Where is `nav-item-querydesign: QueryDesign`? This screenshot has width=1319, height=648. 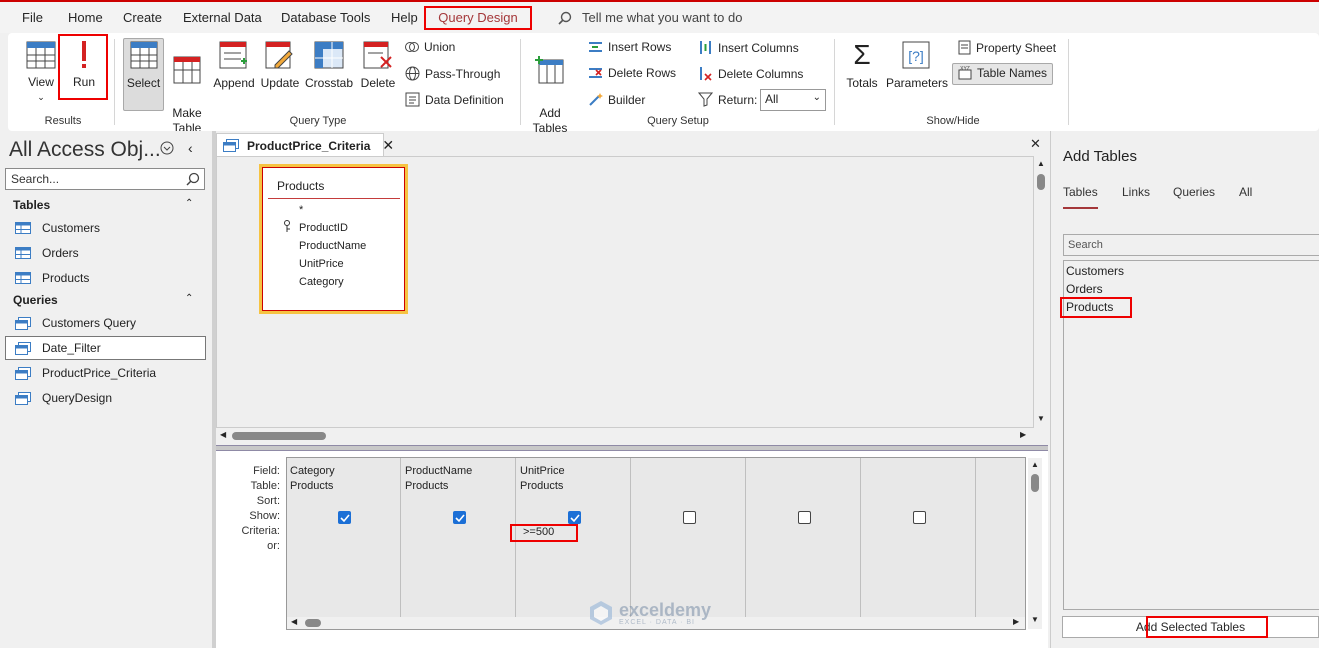 nav-item-querydesign: QueryDesign is located at coordinates (63, 398).